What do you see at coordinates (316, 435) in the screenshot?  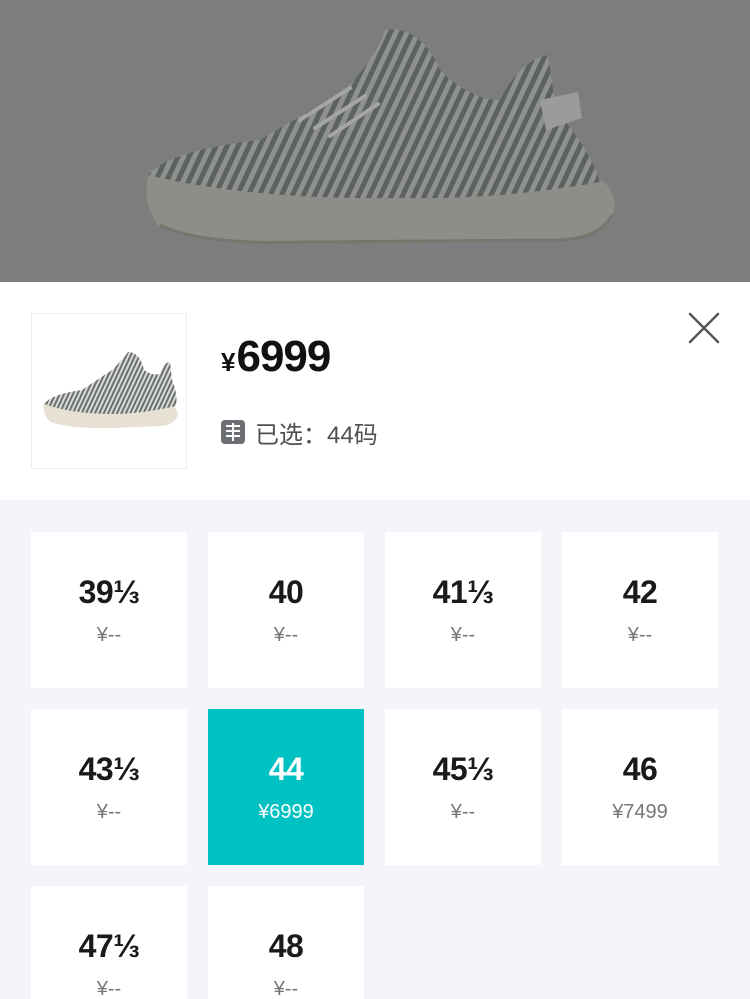 I see `selected-size-label: 已选：44码` at bounding box center [316, 435].